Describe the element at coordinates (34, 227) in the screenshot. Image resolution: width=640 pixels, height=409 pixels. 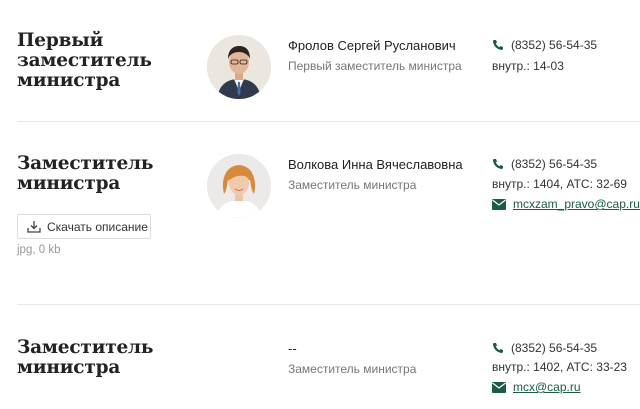
I see `download-icon` at that location.